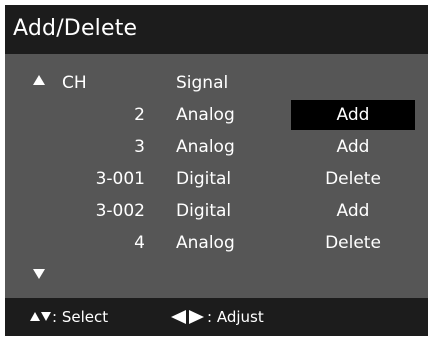 The image size is (433, 341). Describe the element at coordinates (80, 317) in the screenshot. I see `select-hint: : Select` at that location.